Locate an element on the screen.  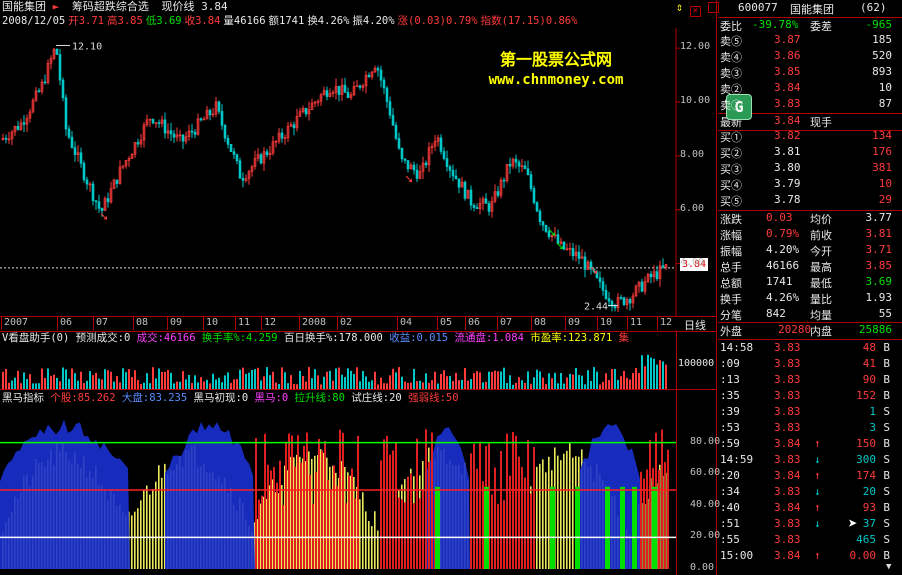
tick-time: :40 is located at coordinates (730, 507).